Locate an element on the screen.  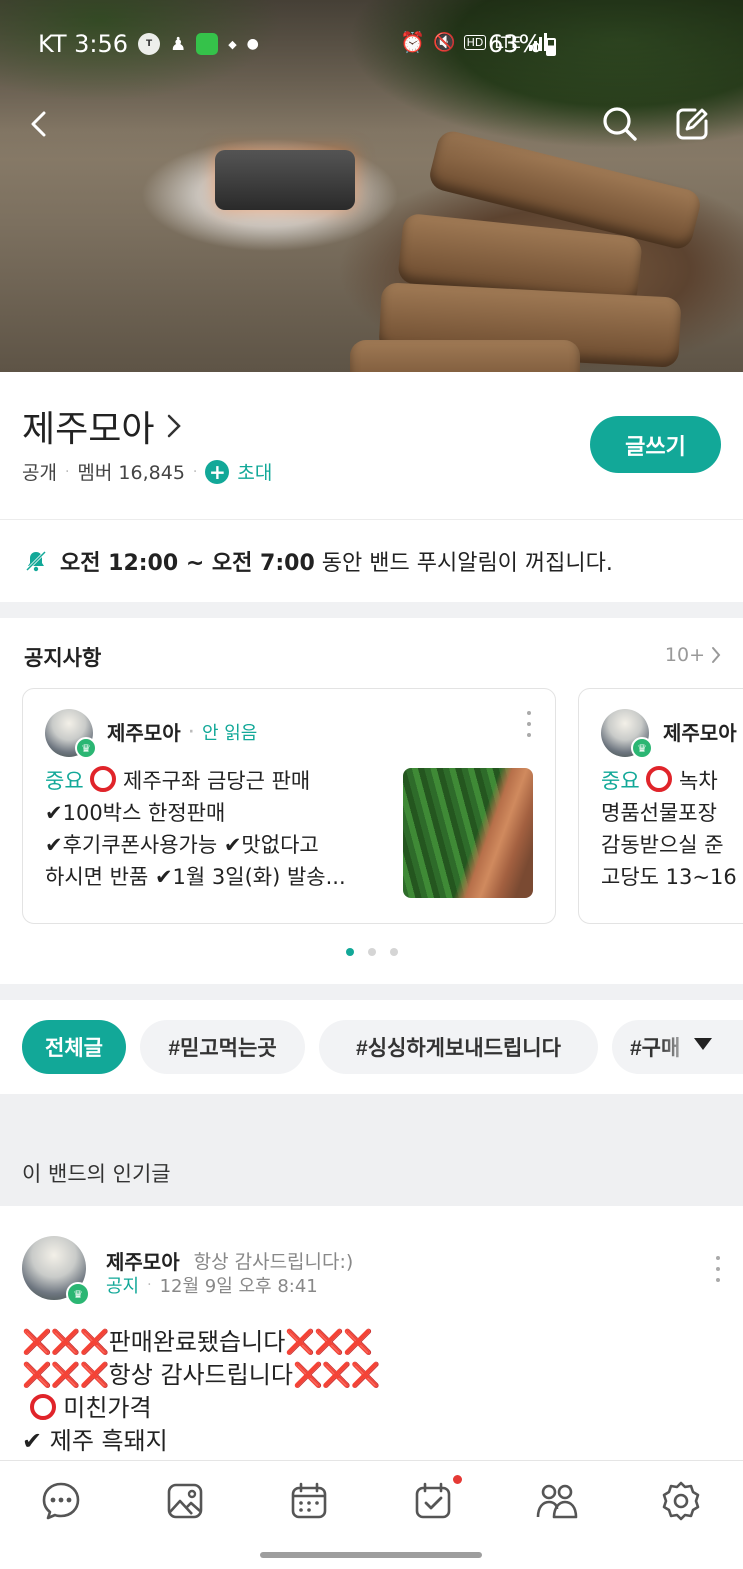
push-mute-notice: 오전 12:00 ~ 오전 7:00 동안 밴드 푸시알림이 꺼집니다. is located at coordinates (371, 561).